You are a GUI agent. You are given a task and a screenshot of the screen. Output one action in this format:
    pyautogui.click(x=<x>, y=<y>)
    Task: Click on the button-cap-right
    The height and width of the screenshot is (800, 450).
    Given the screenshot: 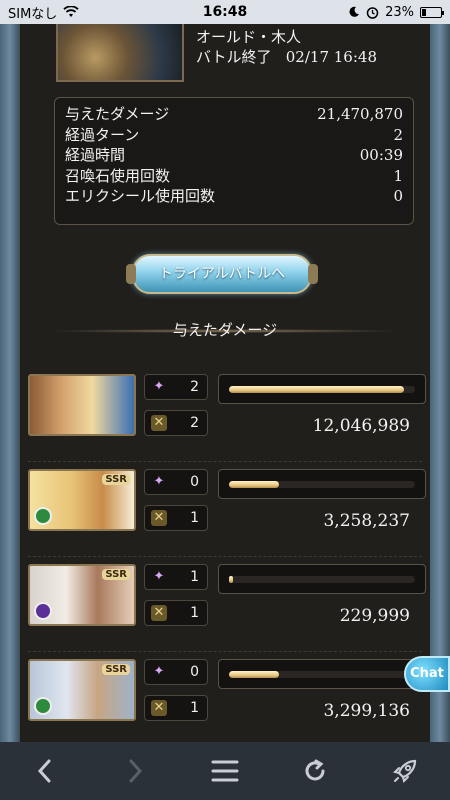 What is the action you would take?
    pyautogui.click(x=313, y=274)
    